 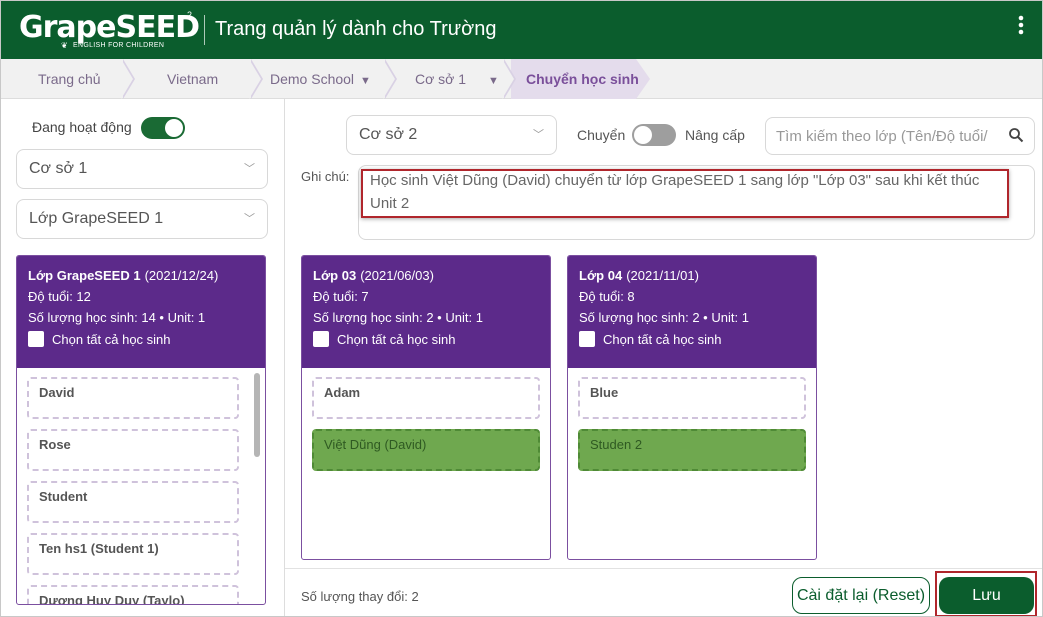 What do you see at coordinates (181, 275) in the screenshot?
I see `class-date: (2021/12/24)` at bounding box center [181, 275].